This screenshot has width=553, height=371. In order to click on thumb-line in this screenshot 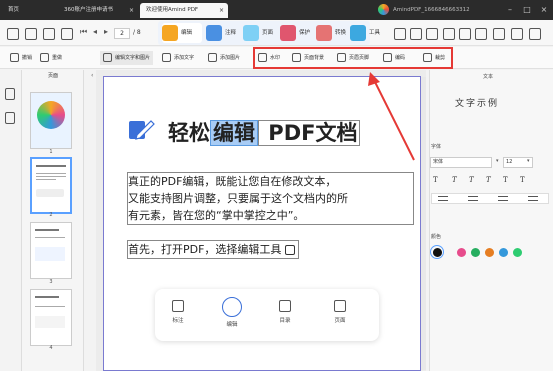, I will do `click(47, 297)`.